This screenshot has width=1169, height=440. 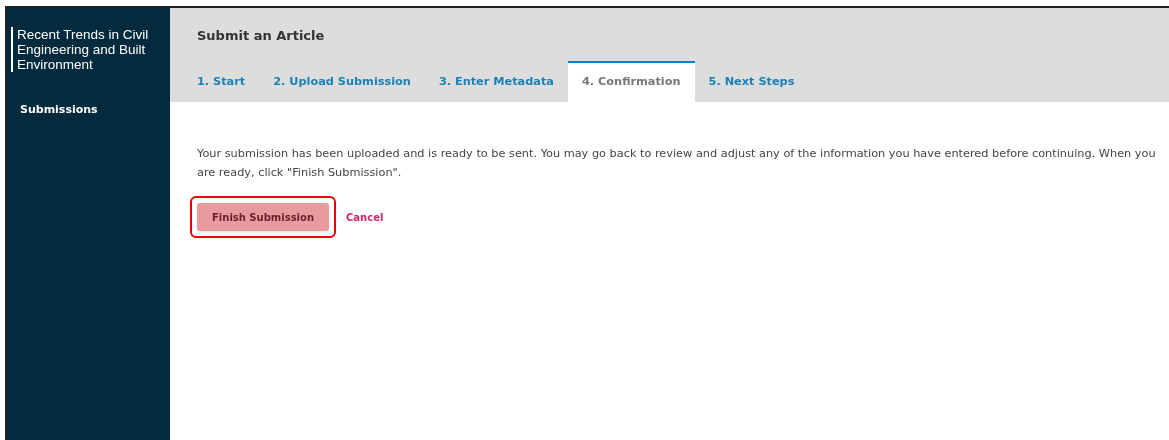 What do you see at coordinates (89, 49) in the screenshot?
I see `journal-title: Recent Trends in Civil Engineering and Built Environment` at bounding box center [89, 49].